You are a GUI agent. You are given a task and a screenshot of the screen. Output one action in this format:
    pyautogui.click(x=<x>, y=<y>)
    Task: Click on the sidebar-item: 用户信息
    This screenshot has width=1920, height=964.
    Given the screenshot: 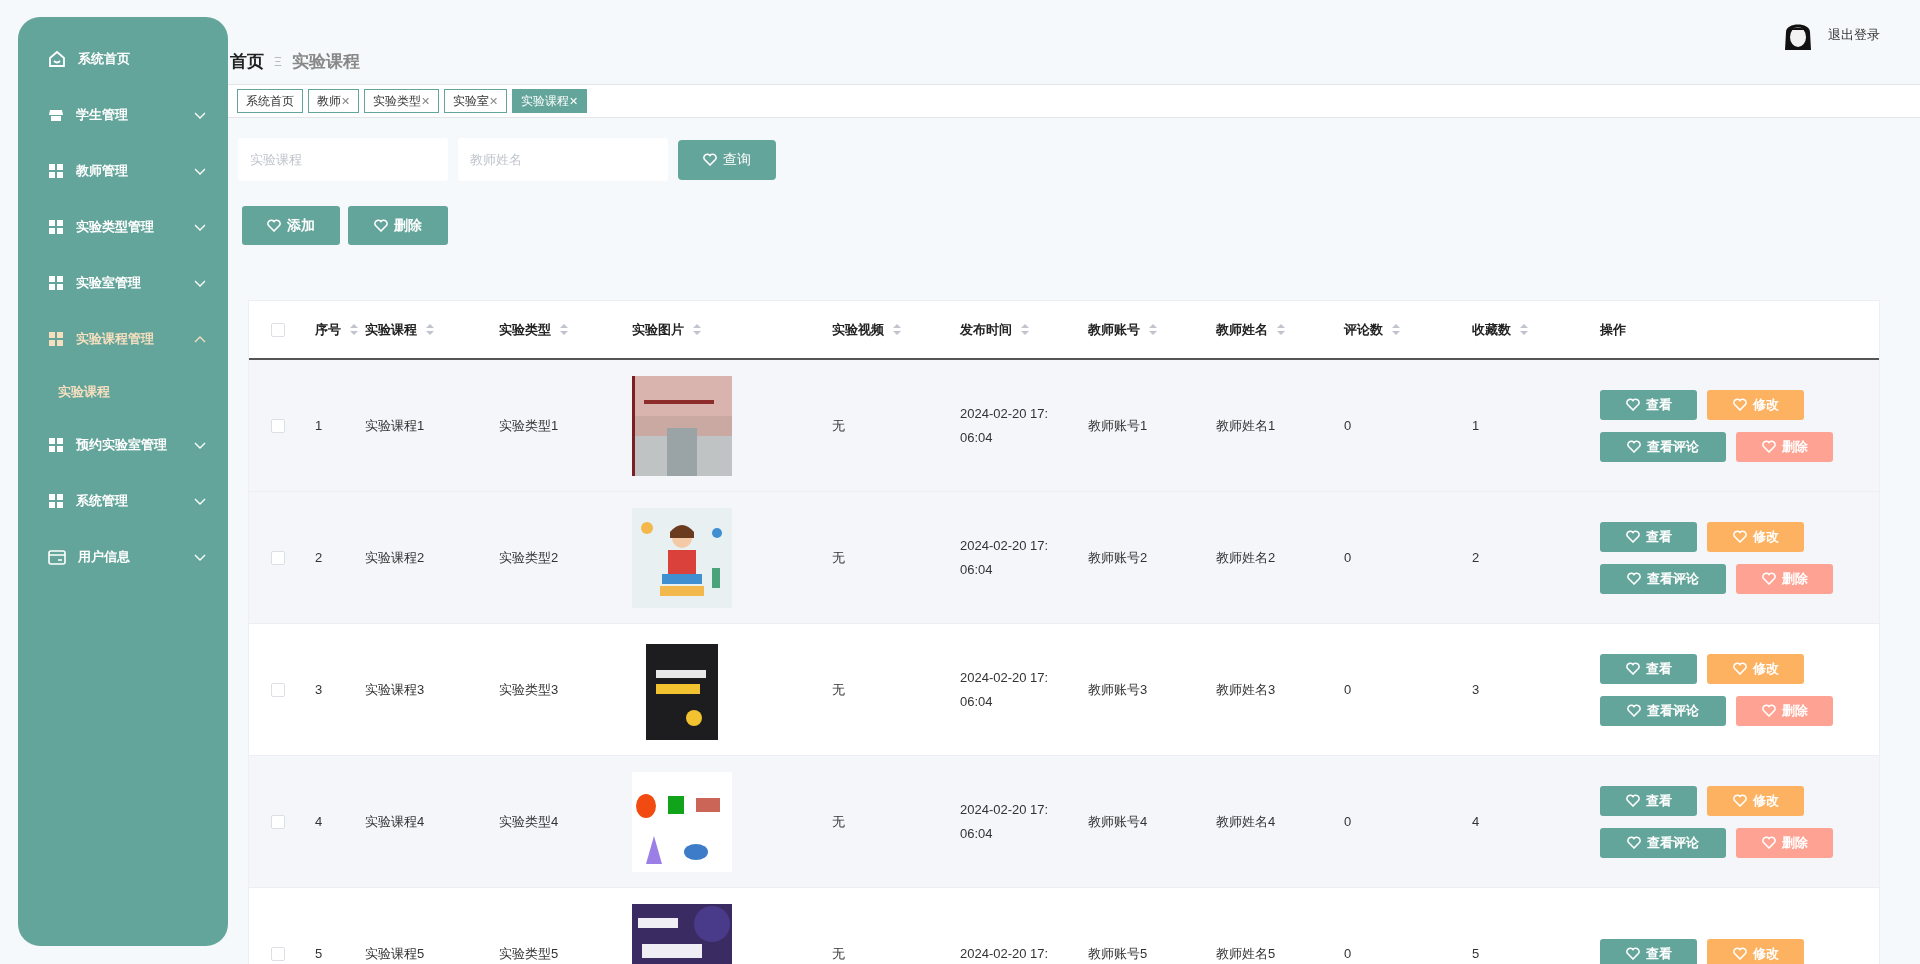 What is the action you would take?
    pyautogui.click(x=123, y=557)
    